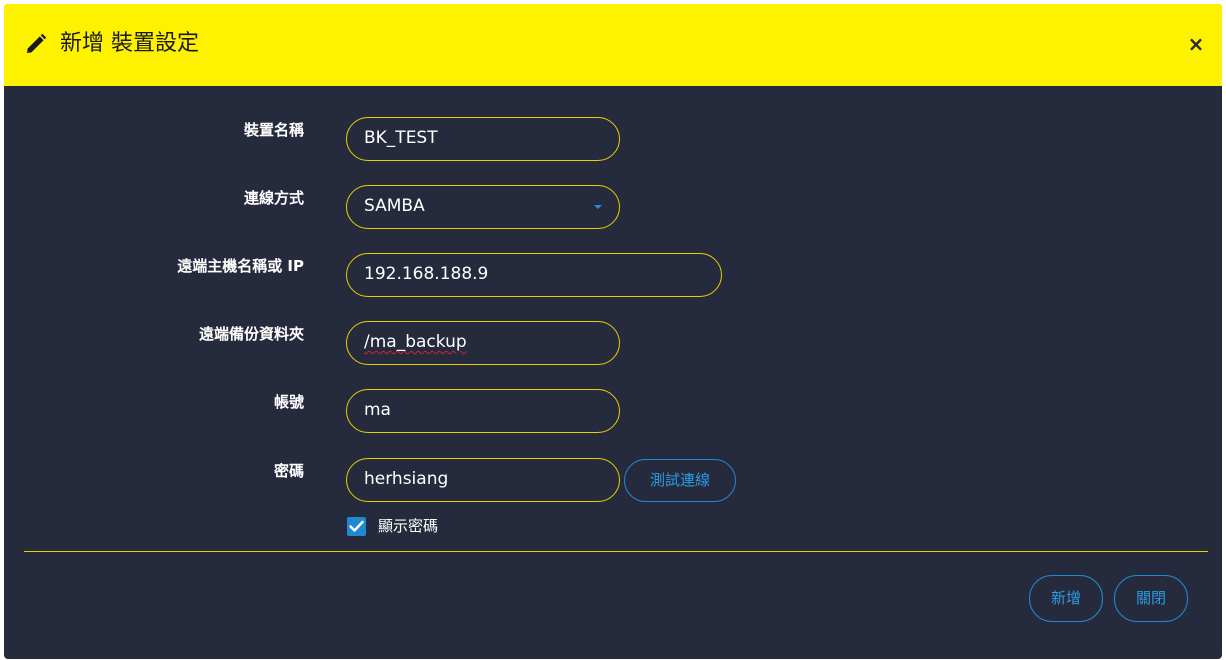  Describe the element at coordinates (483, 139) in the screenshot. I see `device-name-input: BK_TEST` at that location.